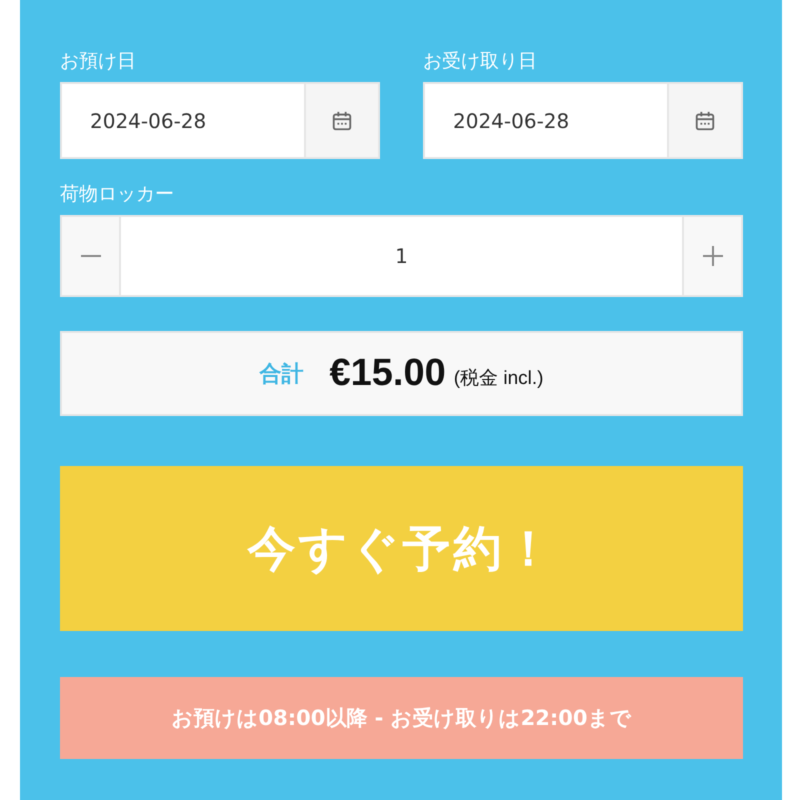 The width and height of the screenshot is (800, 800). What do you see at coordinates (117, 194) in the screenshot?
I see `field-label: 荷物ロッカー` at bounding box center [117, 194].